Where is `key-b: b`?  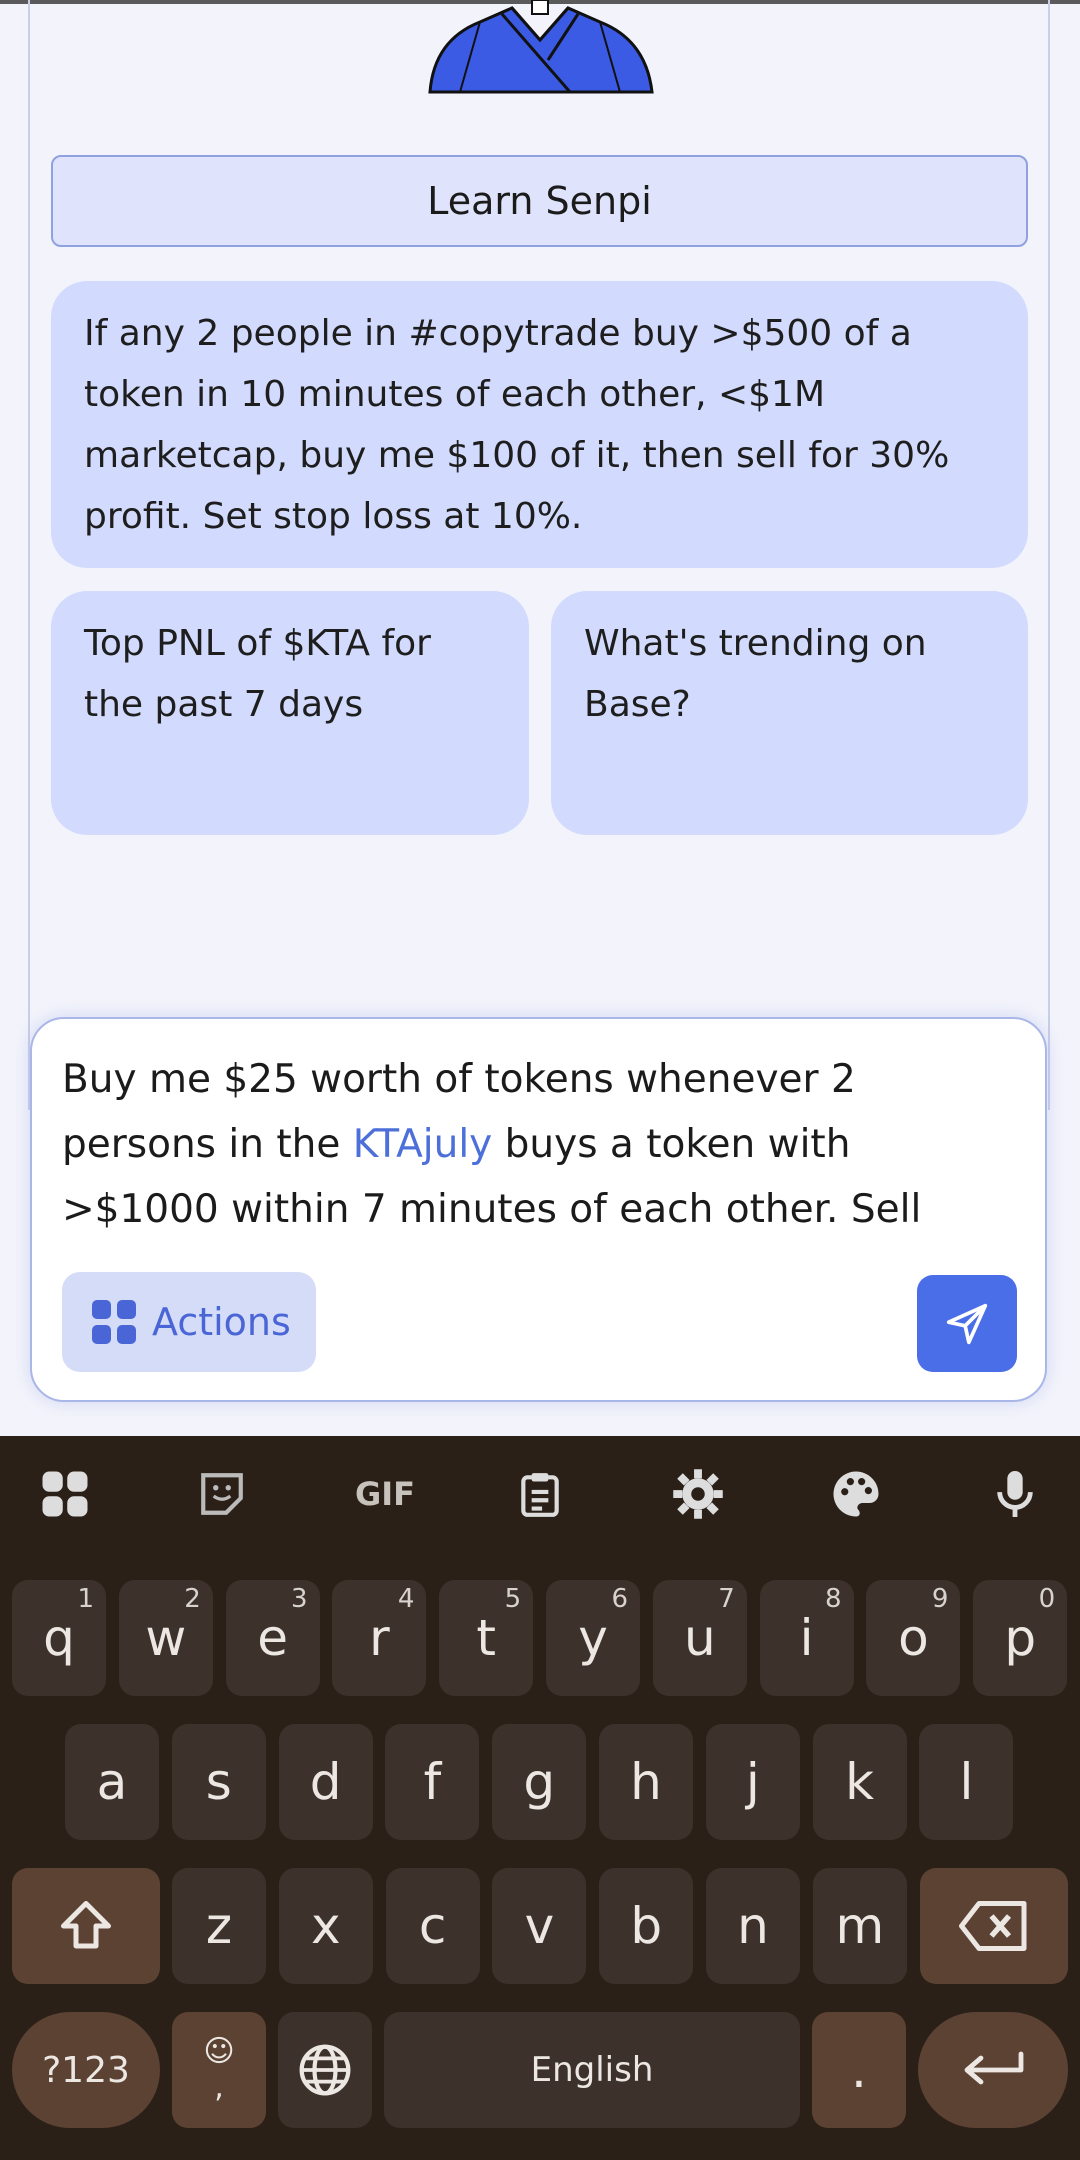 key-b: b is located at coordinates (646, 1926).